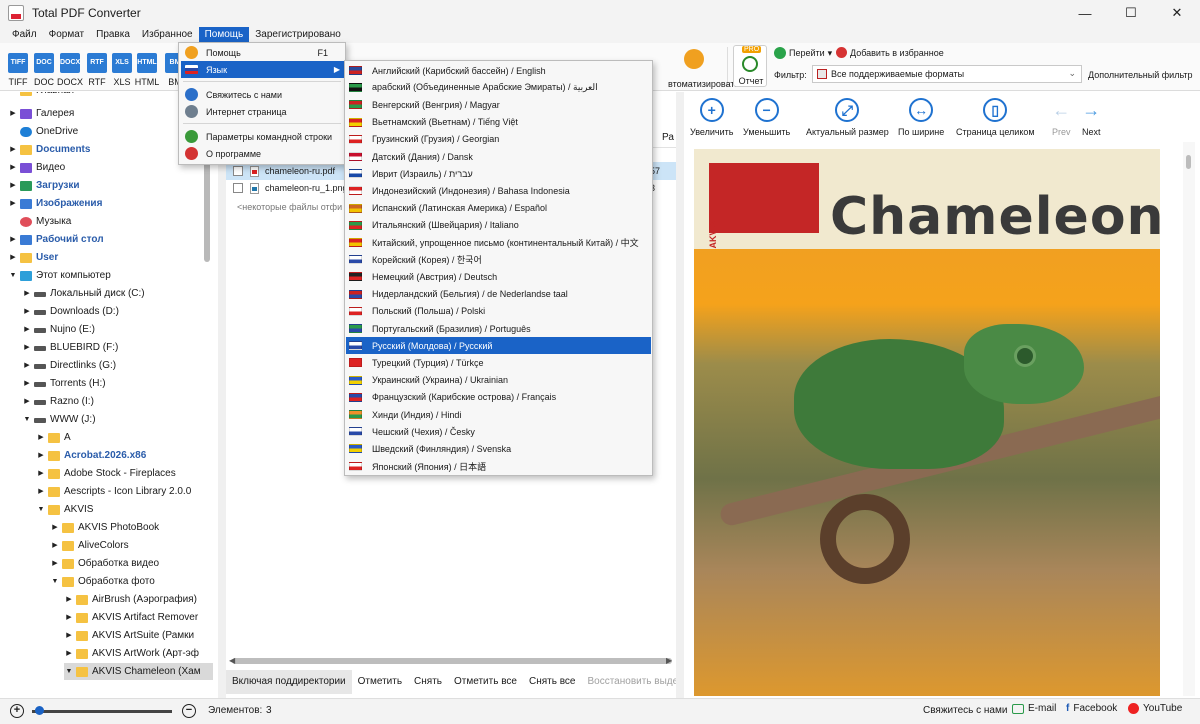  What do you see at coordinates (498, 122) in the screenshot?
I see `language-item: Вьетнамский (Вьетнам) / Tiếng Việt` at bounding box center [498, 122].